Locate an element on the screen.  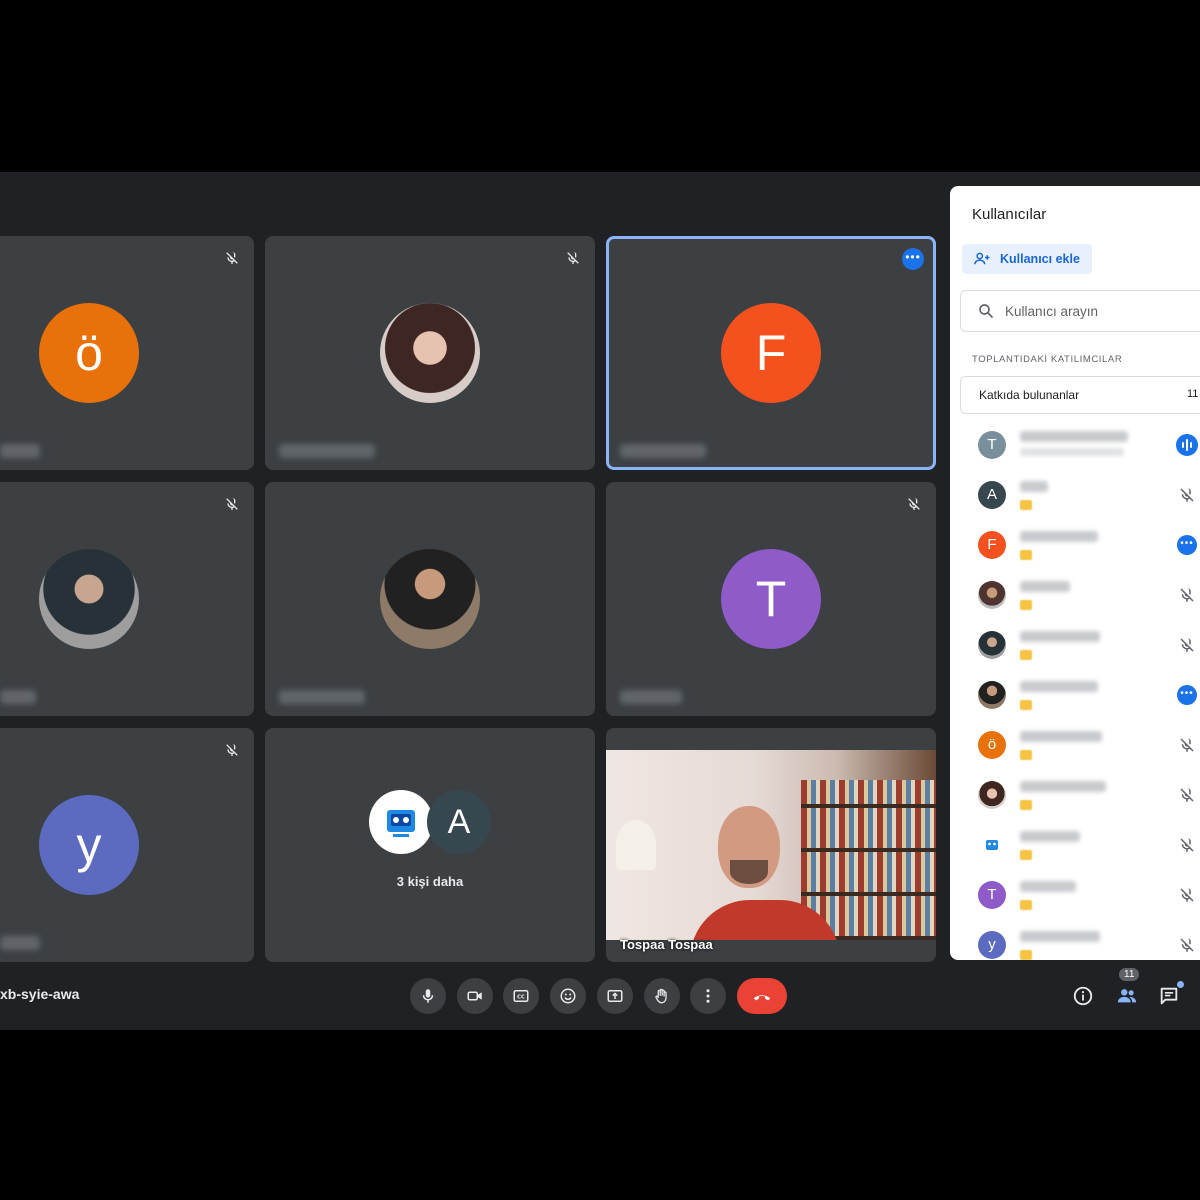
more-participants-tile: A 3 kişi daha is located at coordinates (430, 845).